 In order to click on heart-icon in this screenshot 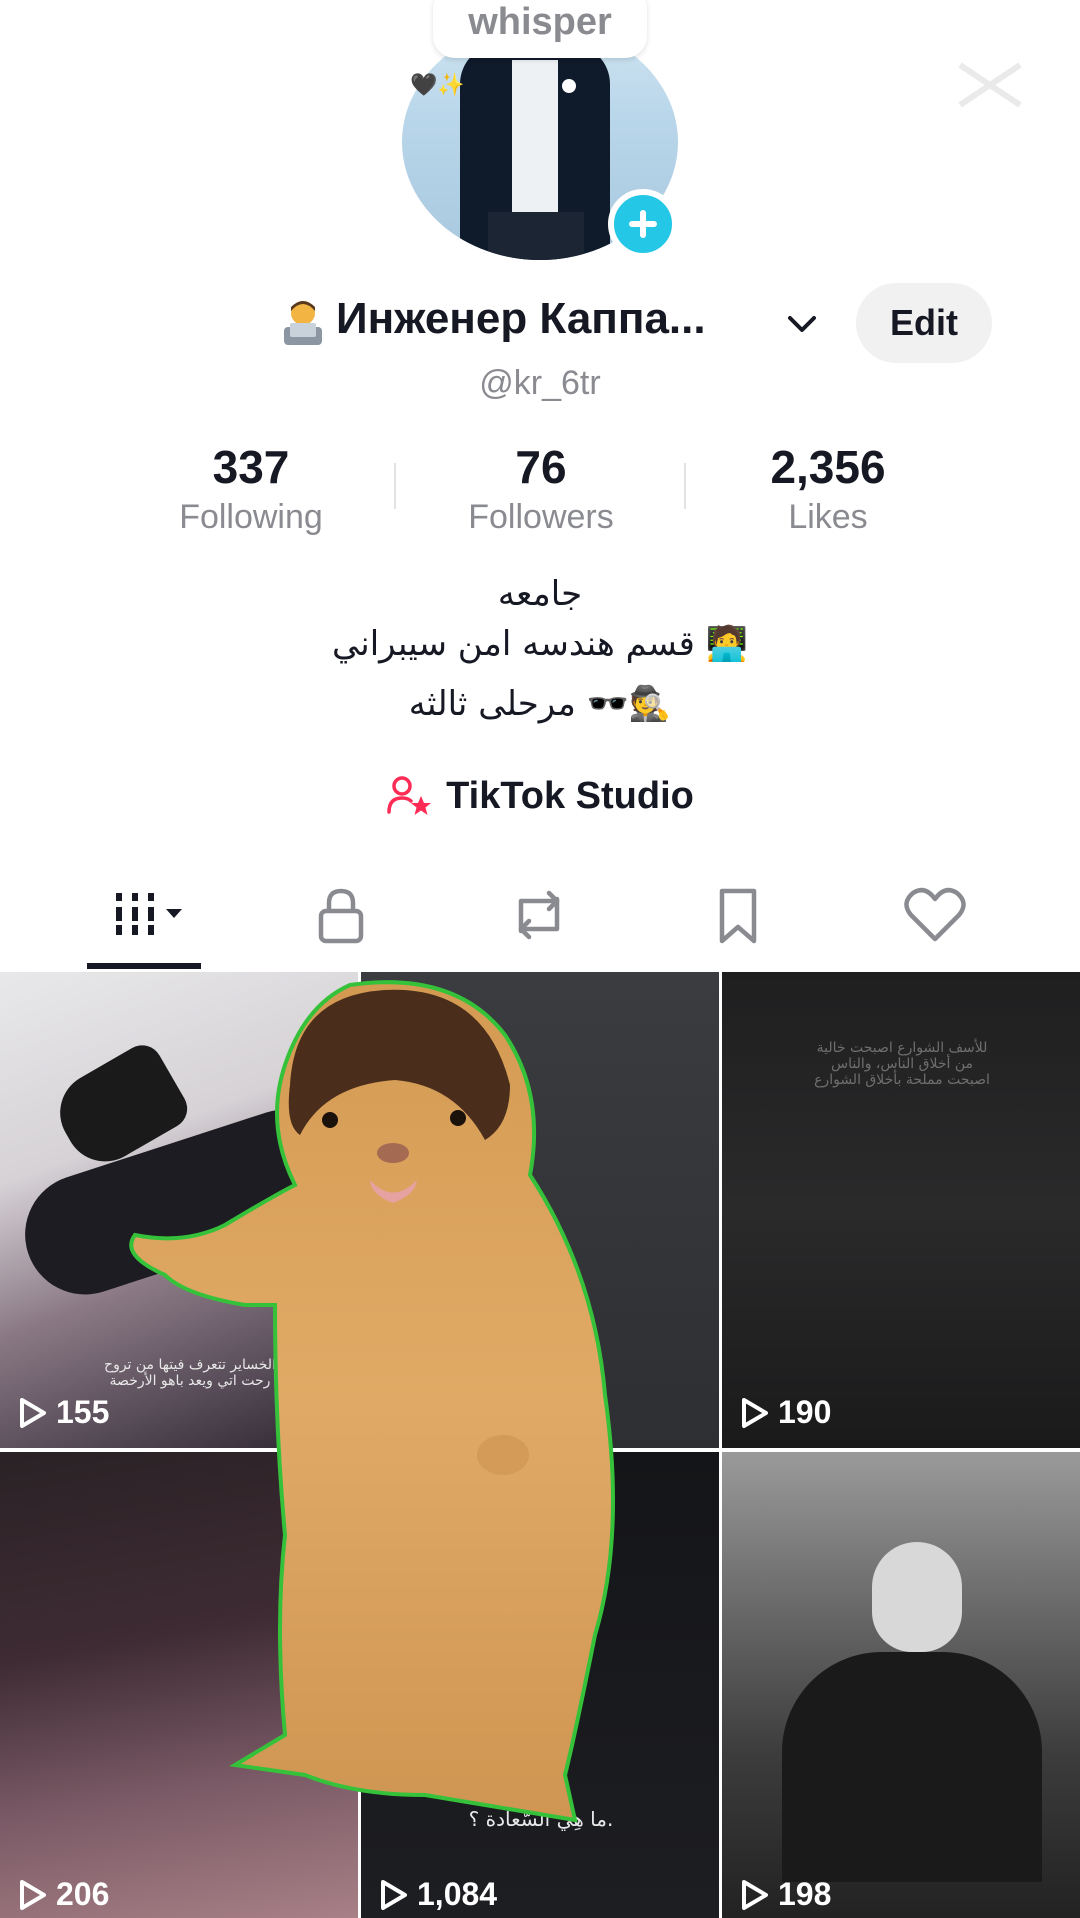, I will do `click(935, 914)`.